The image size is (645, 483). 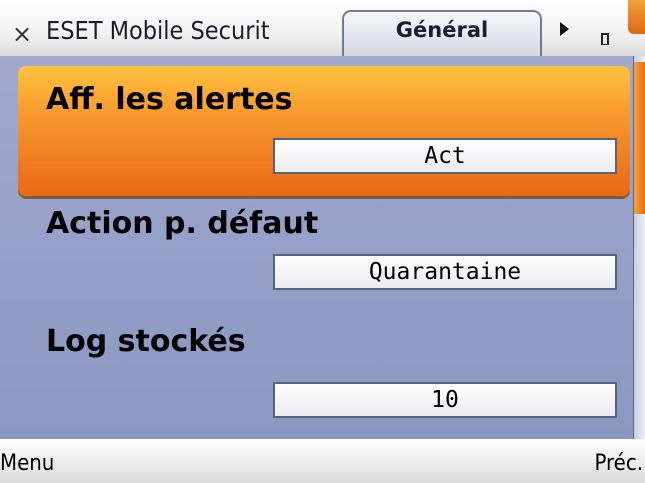 What do you see at coordinates (445, 156) in the screenshot?
I see `setting-value-field: Act` at bounding box center [445, 156].